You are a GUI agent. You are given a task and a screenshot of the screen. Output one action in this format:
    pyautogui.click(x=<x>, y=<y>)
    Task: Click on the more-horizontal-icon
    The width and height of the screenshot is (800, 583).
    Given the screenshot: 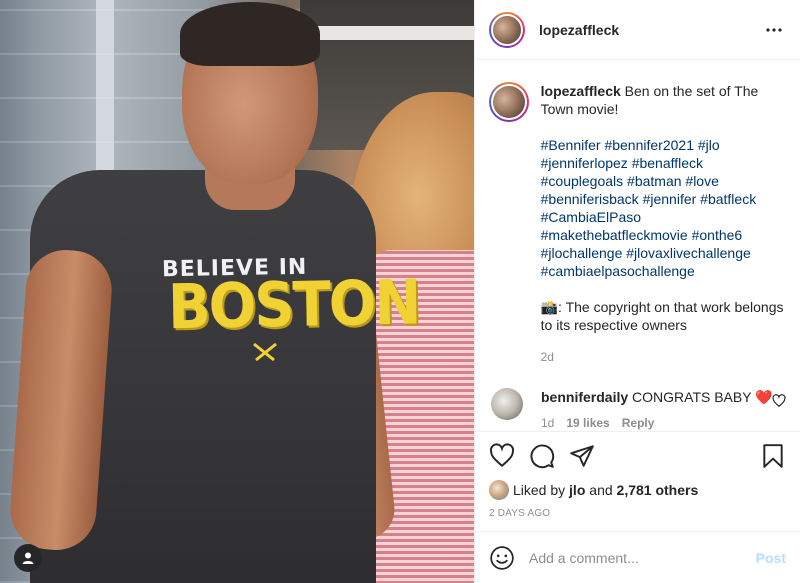 What is the action you would take?
    pyautogui.click(x=774, y=30)
    